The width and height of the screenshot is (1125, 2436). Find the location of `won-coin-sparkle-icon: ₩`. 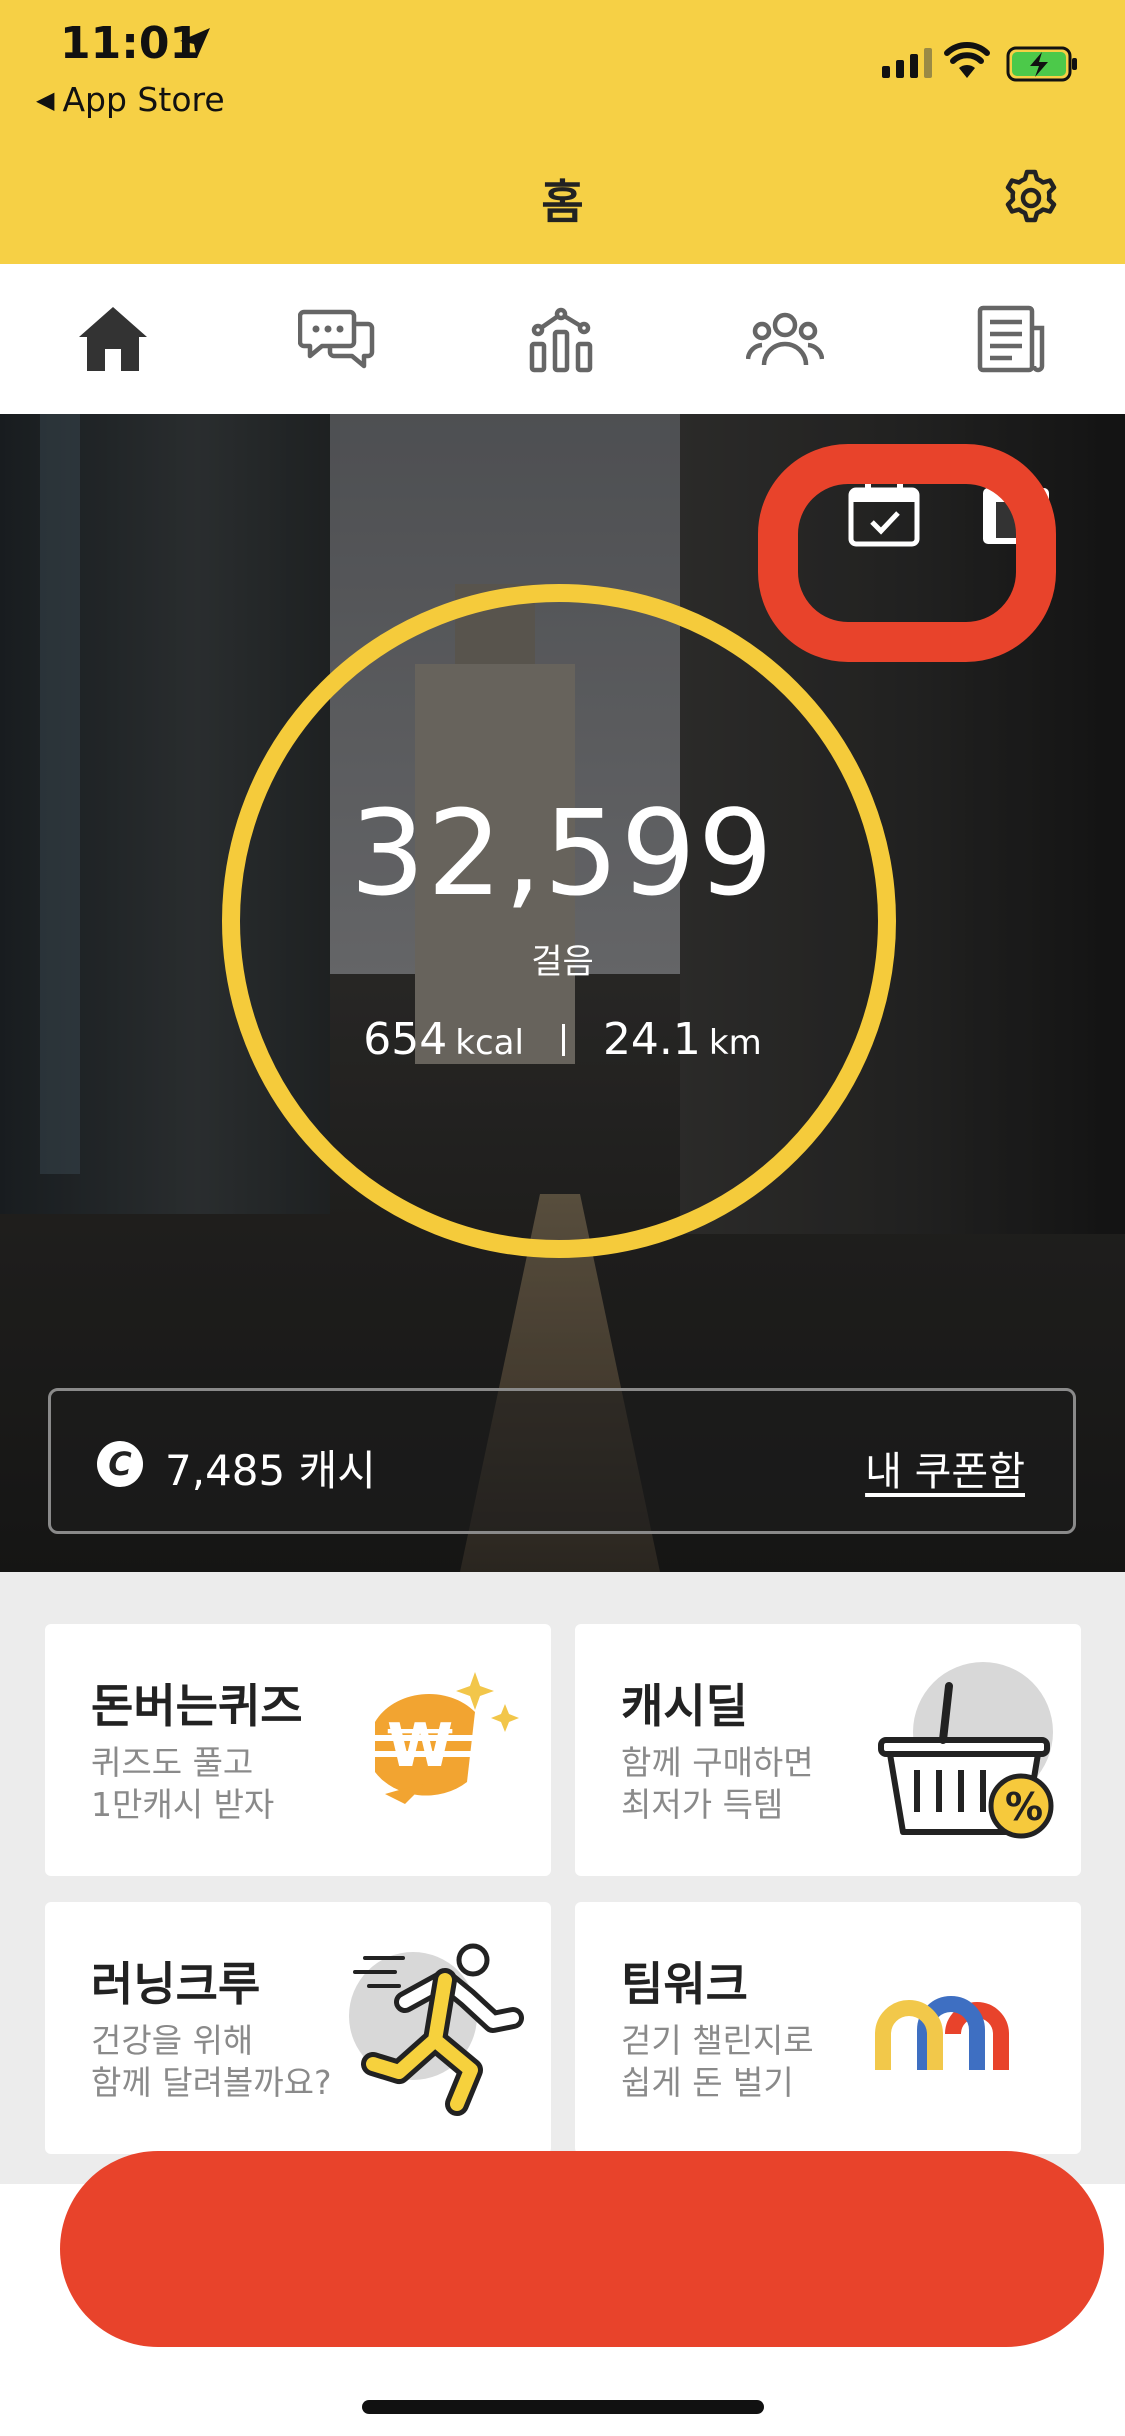

won-coin-sparkle-icon: ₩ is located at coordinates (446, 1738).